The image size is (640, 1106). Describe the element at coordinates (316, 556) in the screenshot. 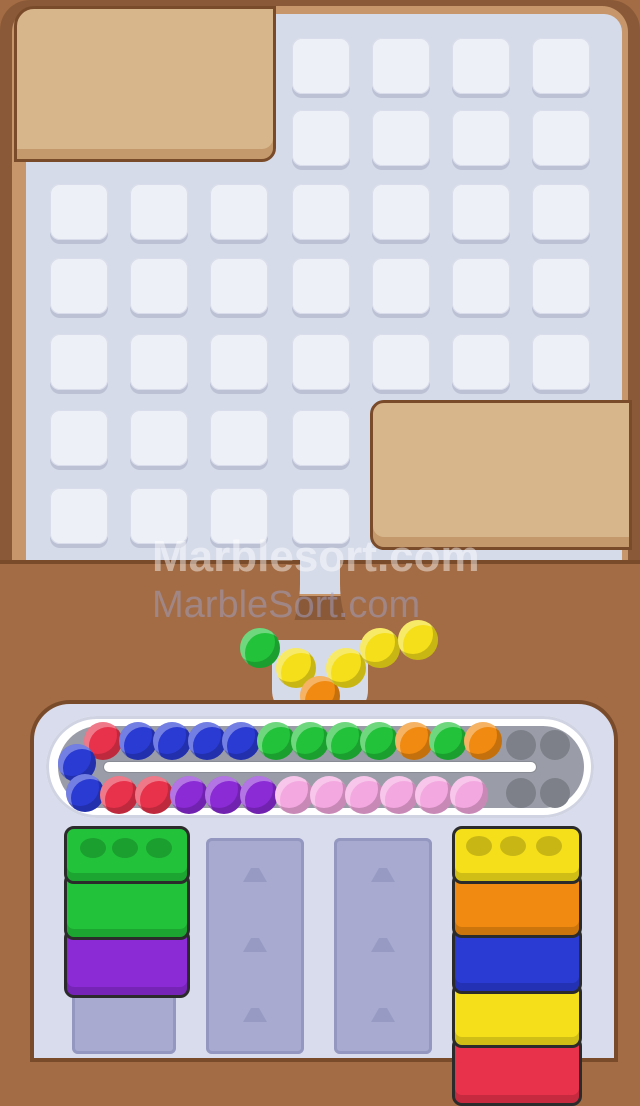

I see `watermark-primary: Marblesort.com` at that location.